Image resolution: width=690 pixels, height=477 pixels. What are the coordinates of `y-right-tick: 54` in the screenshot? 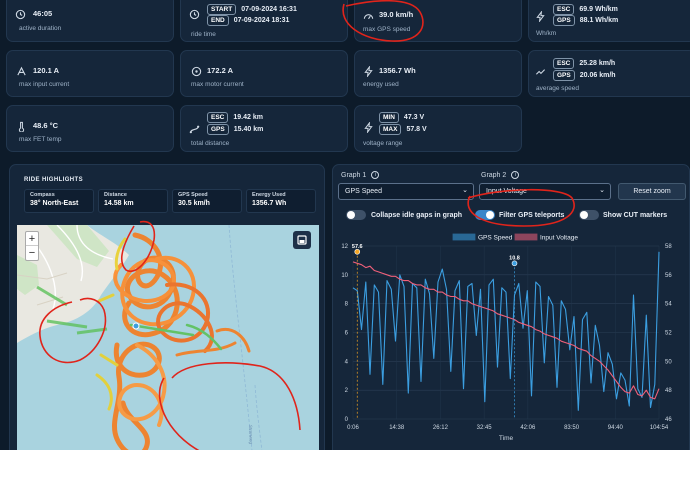 It's located at (668, 305).